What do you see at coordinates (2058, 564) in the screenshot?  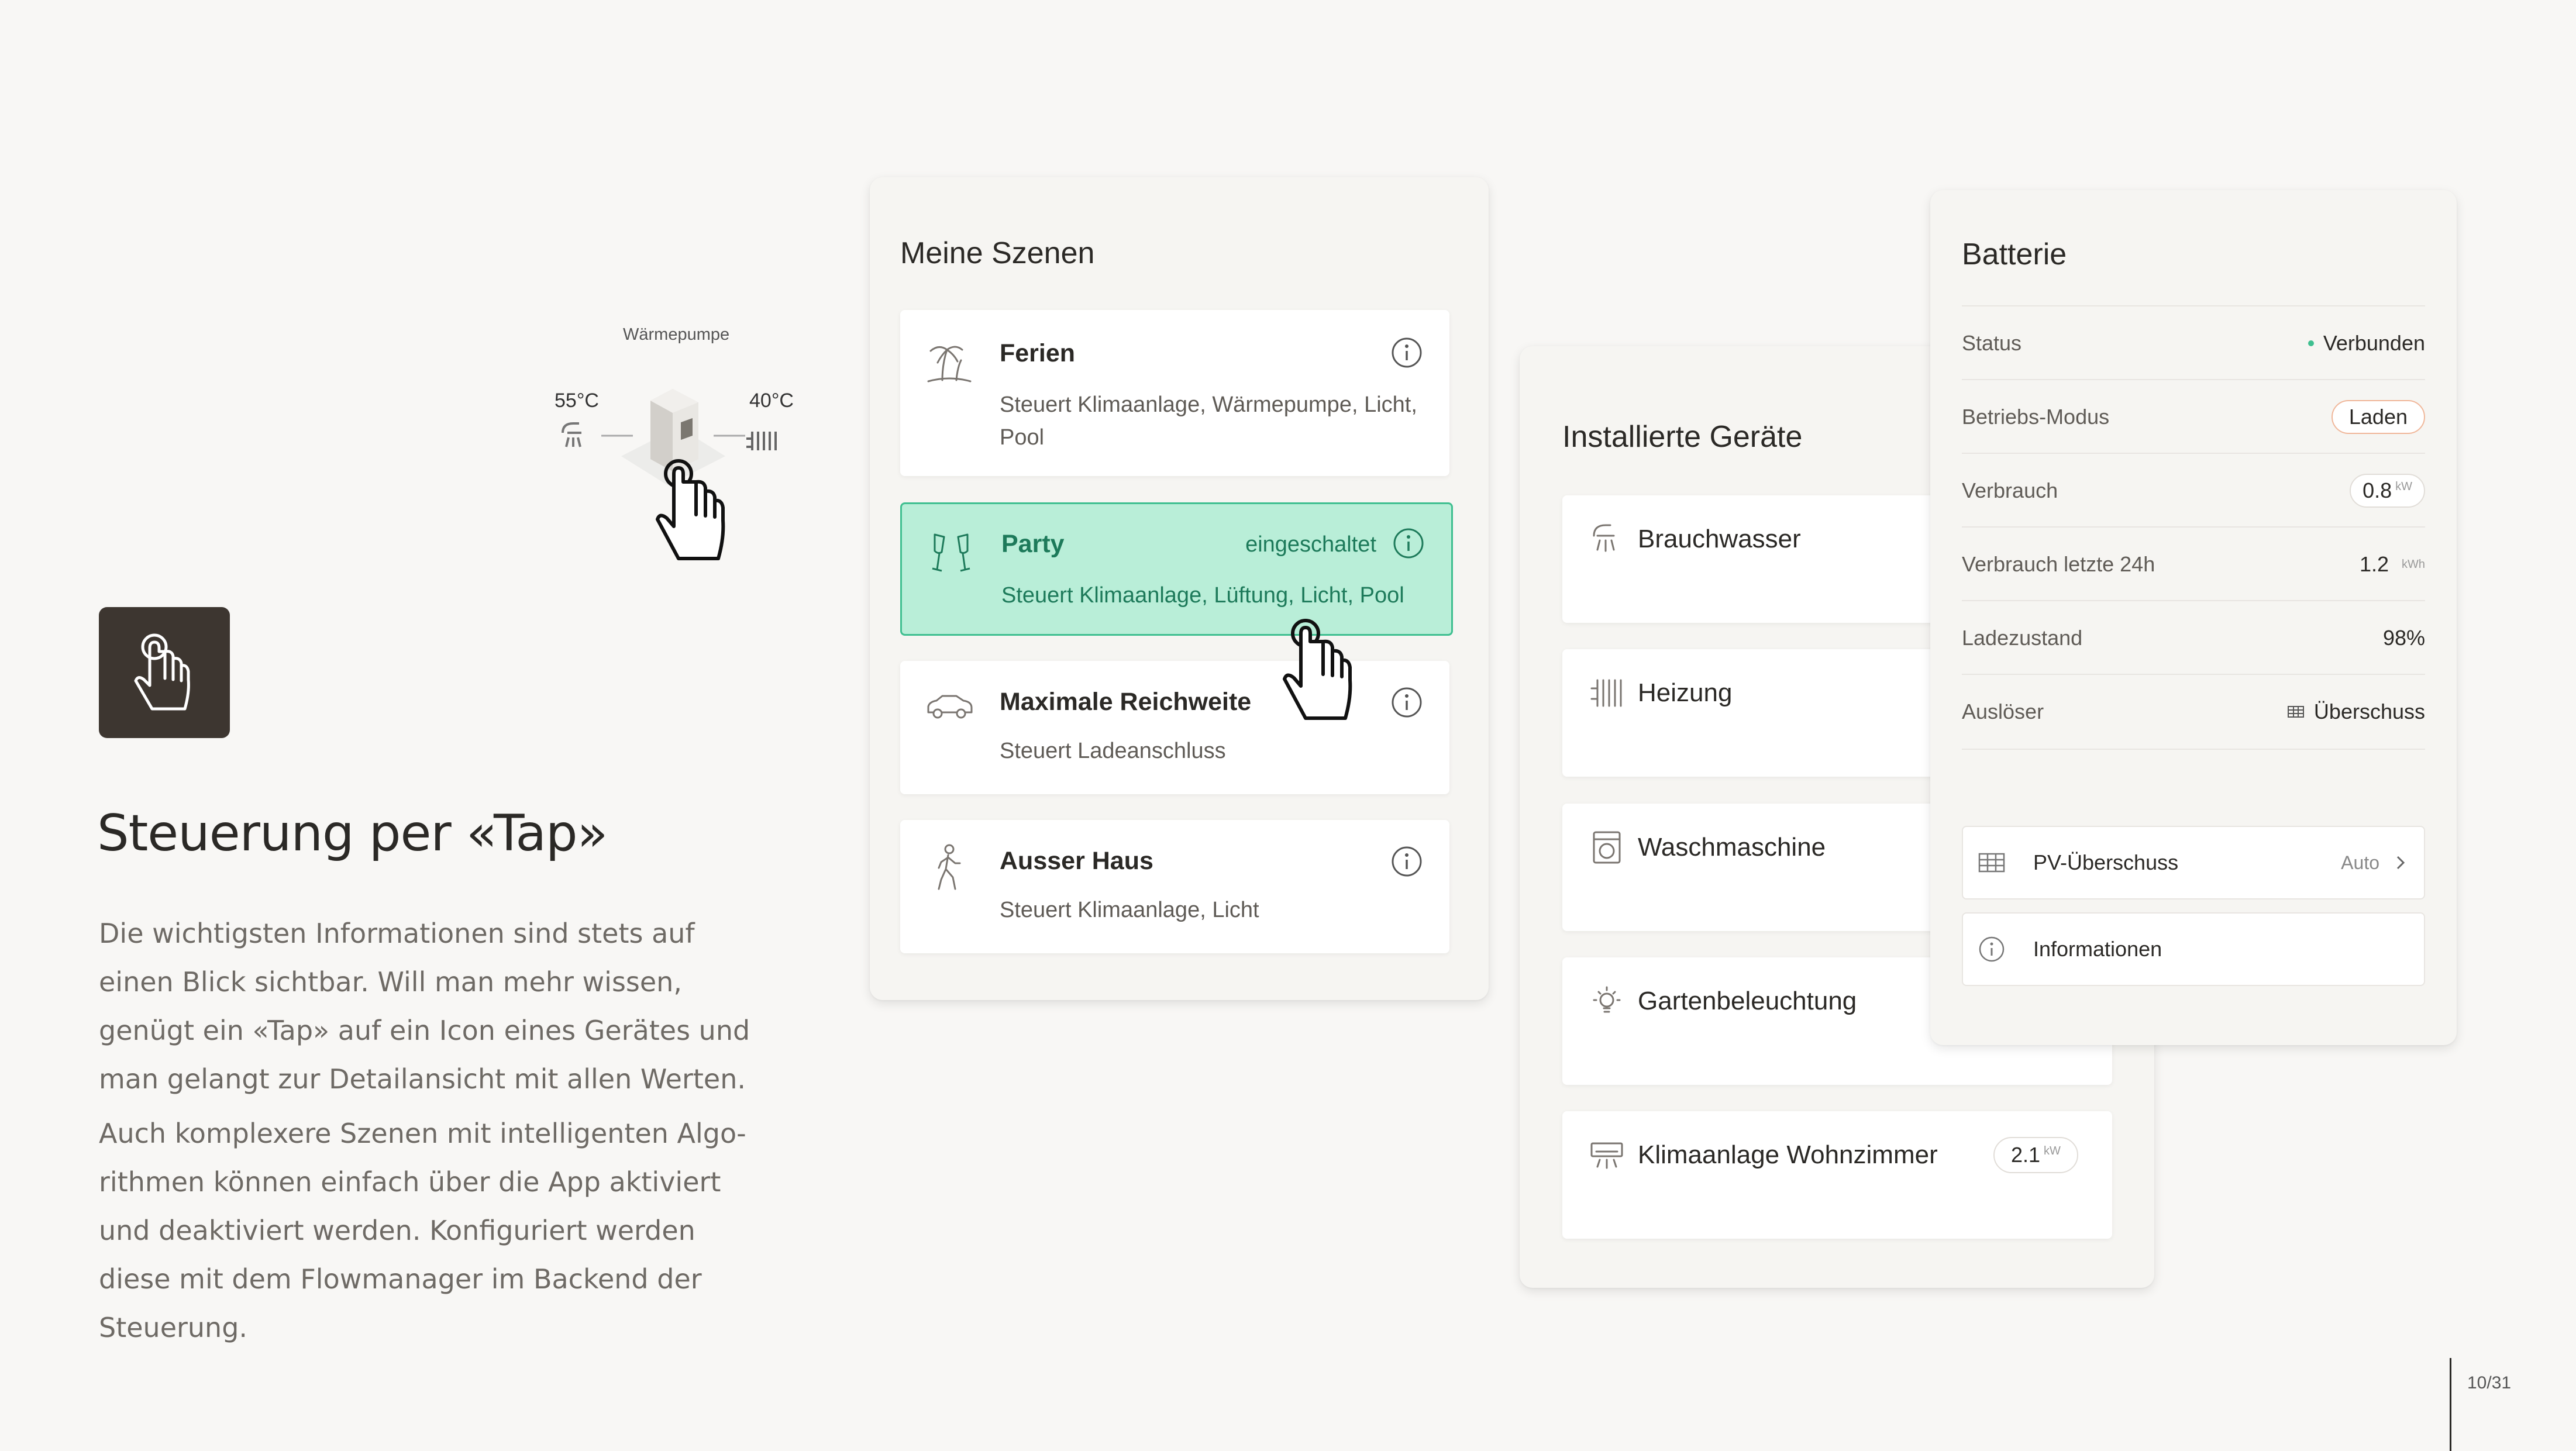 I see `row-key: Verbrauch letzte 24h` at bounding box center [2058, 564].